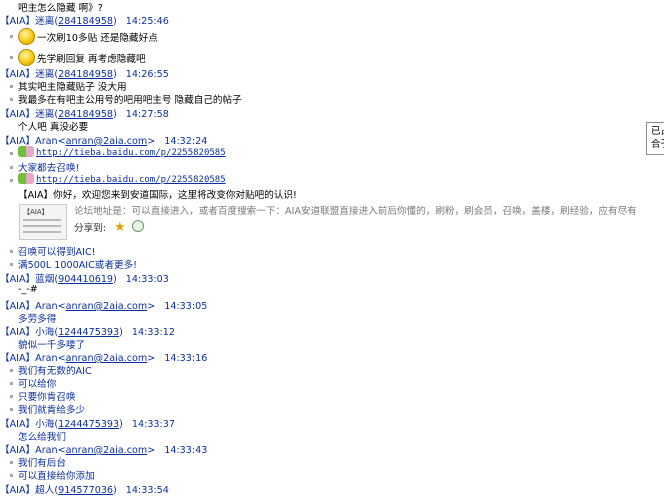  I want to click on share-bar: 分享到: ★, so click(109, 227).